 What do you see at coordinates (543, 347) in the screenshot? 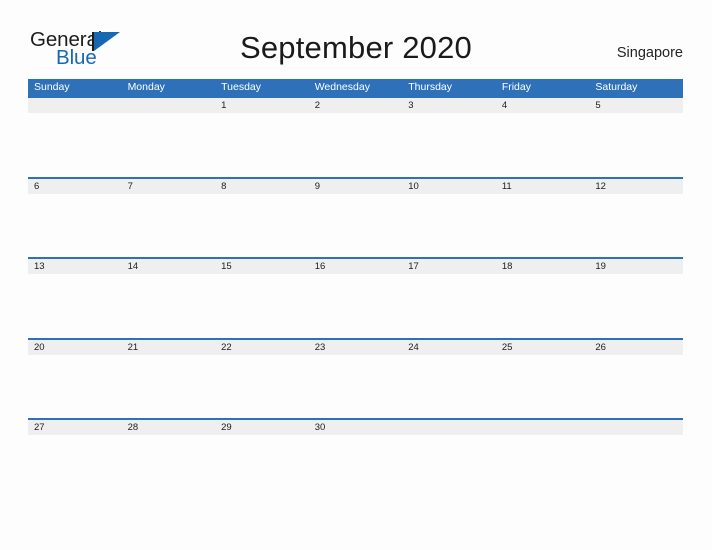
I see `date-number: 25` at bounding box center [543, 347].